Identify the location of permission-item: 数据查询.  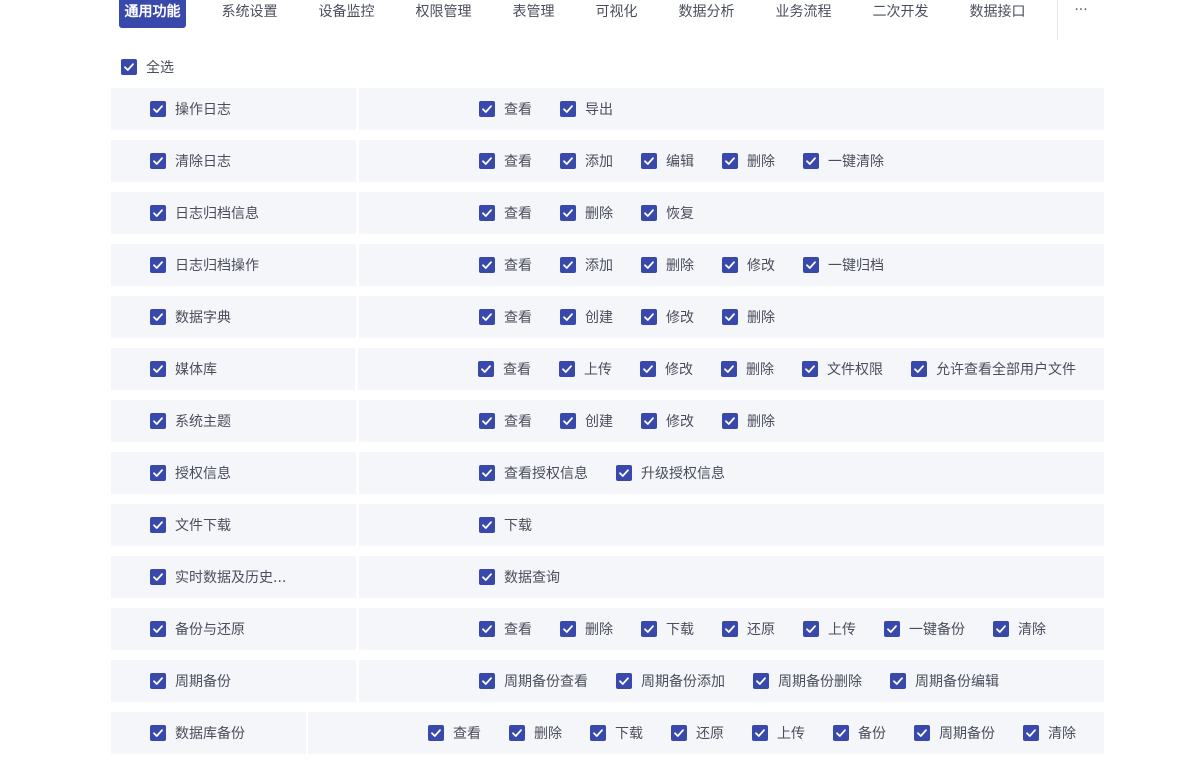
(519, 577).